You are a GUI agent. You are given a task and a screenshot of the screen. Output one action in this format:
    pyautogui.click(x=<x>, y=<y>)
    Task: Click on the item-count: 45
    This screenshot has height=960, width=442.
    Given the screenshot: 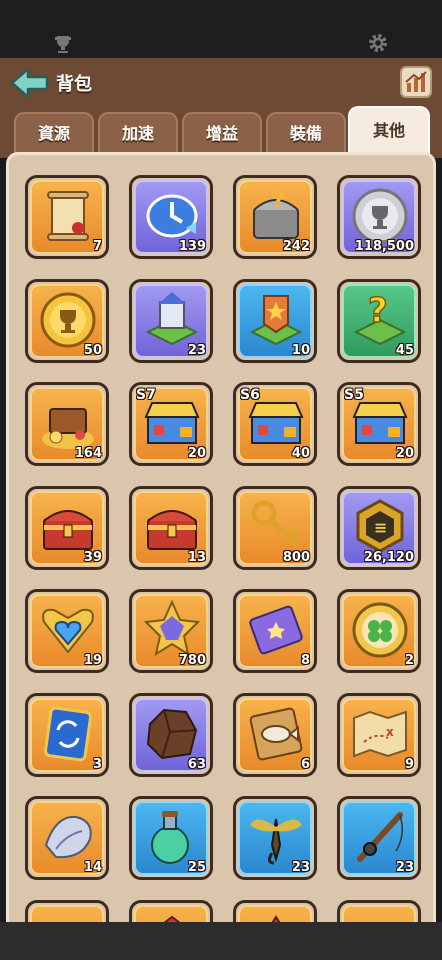 What is the action you would take?
    pyautogui.click(x=404, y=350)
    